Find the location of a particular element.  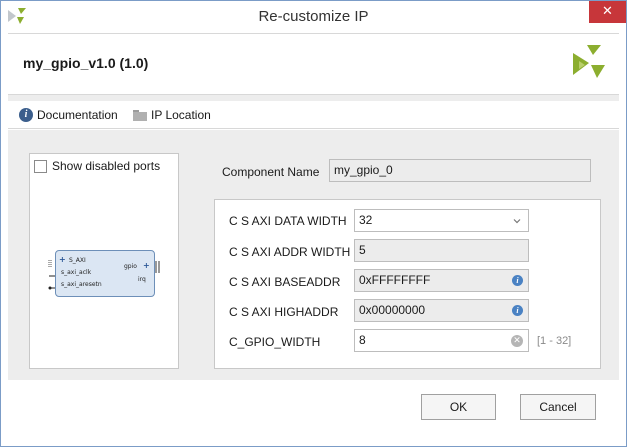

data-width-value: 32 is located at coordinates (366, 220).